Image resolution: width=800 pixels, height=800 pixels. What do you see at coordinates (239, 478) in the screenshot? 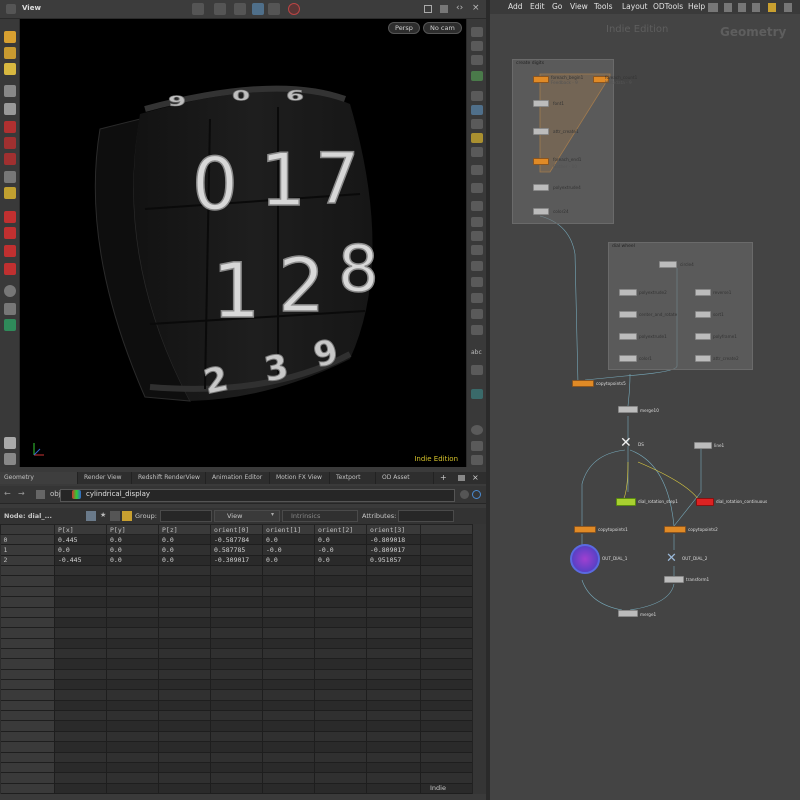
I see `tab-animation-editor: Animation Editor` at bounding box center [239, 478].